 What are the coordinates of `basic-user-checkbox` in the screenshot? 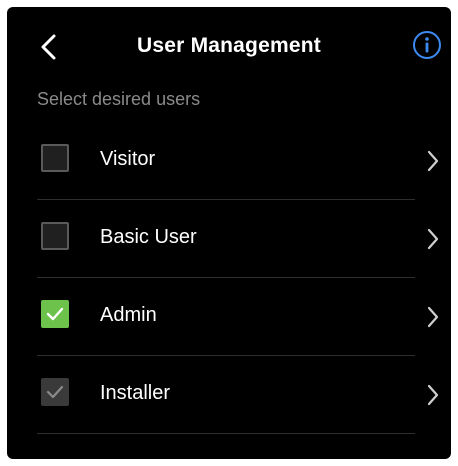 It's located at (55, 236).